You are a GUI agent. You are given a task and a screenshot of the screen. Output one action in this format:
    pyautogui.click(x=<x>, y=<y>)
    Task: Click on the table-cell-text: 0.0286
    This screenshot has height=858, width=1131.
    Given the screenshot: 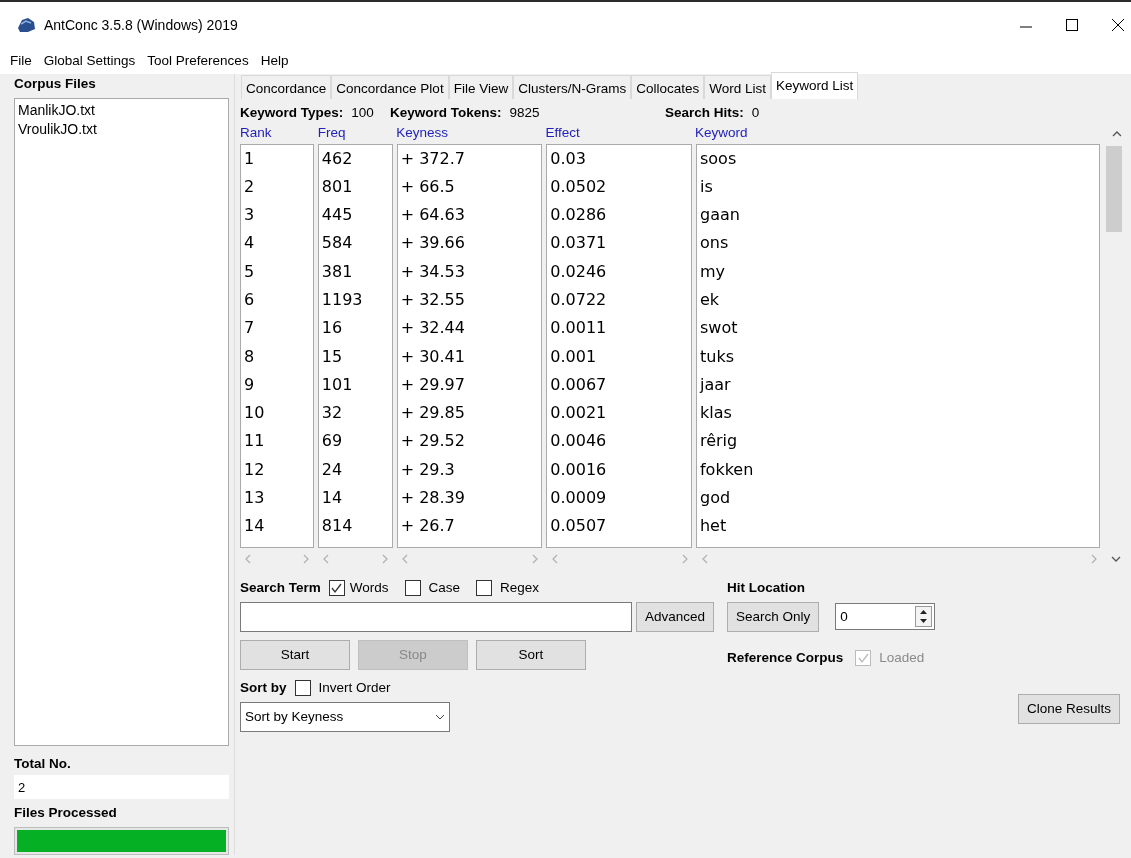 What is the action you would take?
    pyautogui.click(x=578, y=215)
    